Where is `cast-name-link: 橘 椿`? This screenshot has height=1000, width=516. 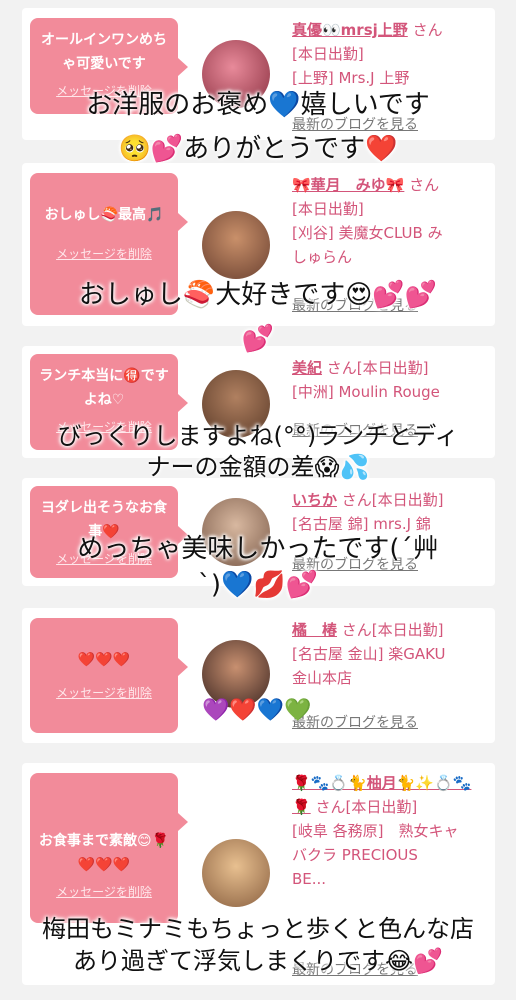
cast-name-link: 橘 椿 is located at coordinates (314, 630).